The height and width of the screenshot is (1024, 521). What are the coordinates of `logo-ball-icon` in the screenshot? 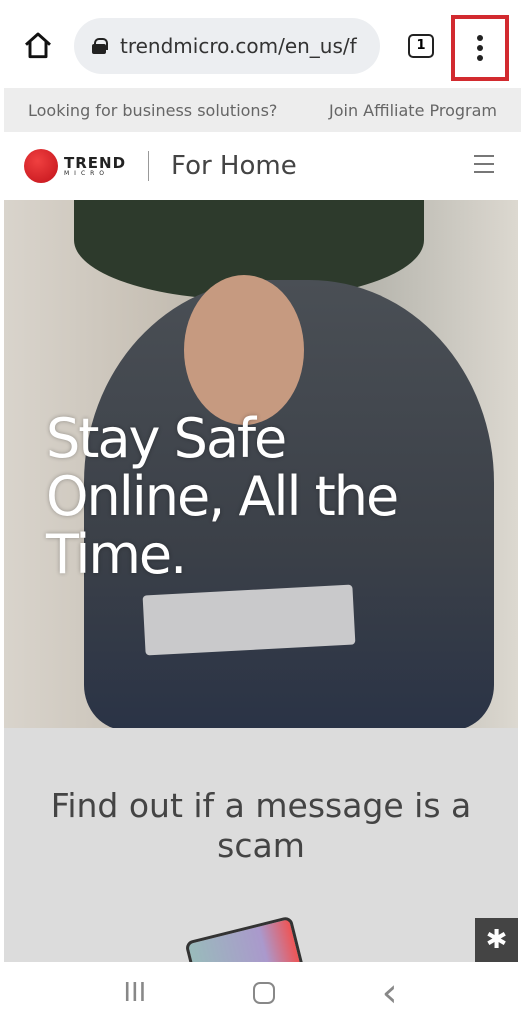 It's located at (41, 166).